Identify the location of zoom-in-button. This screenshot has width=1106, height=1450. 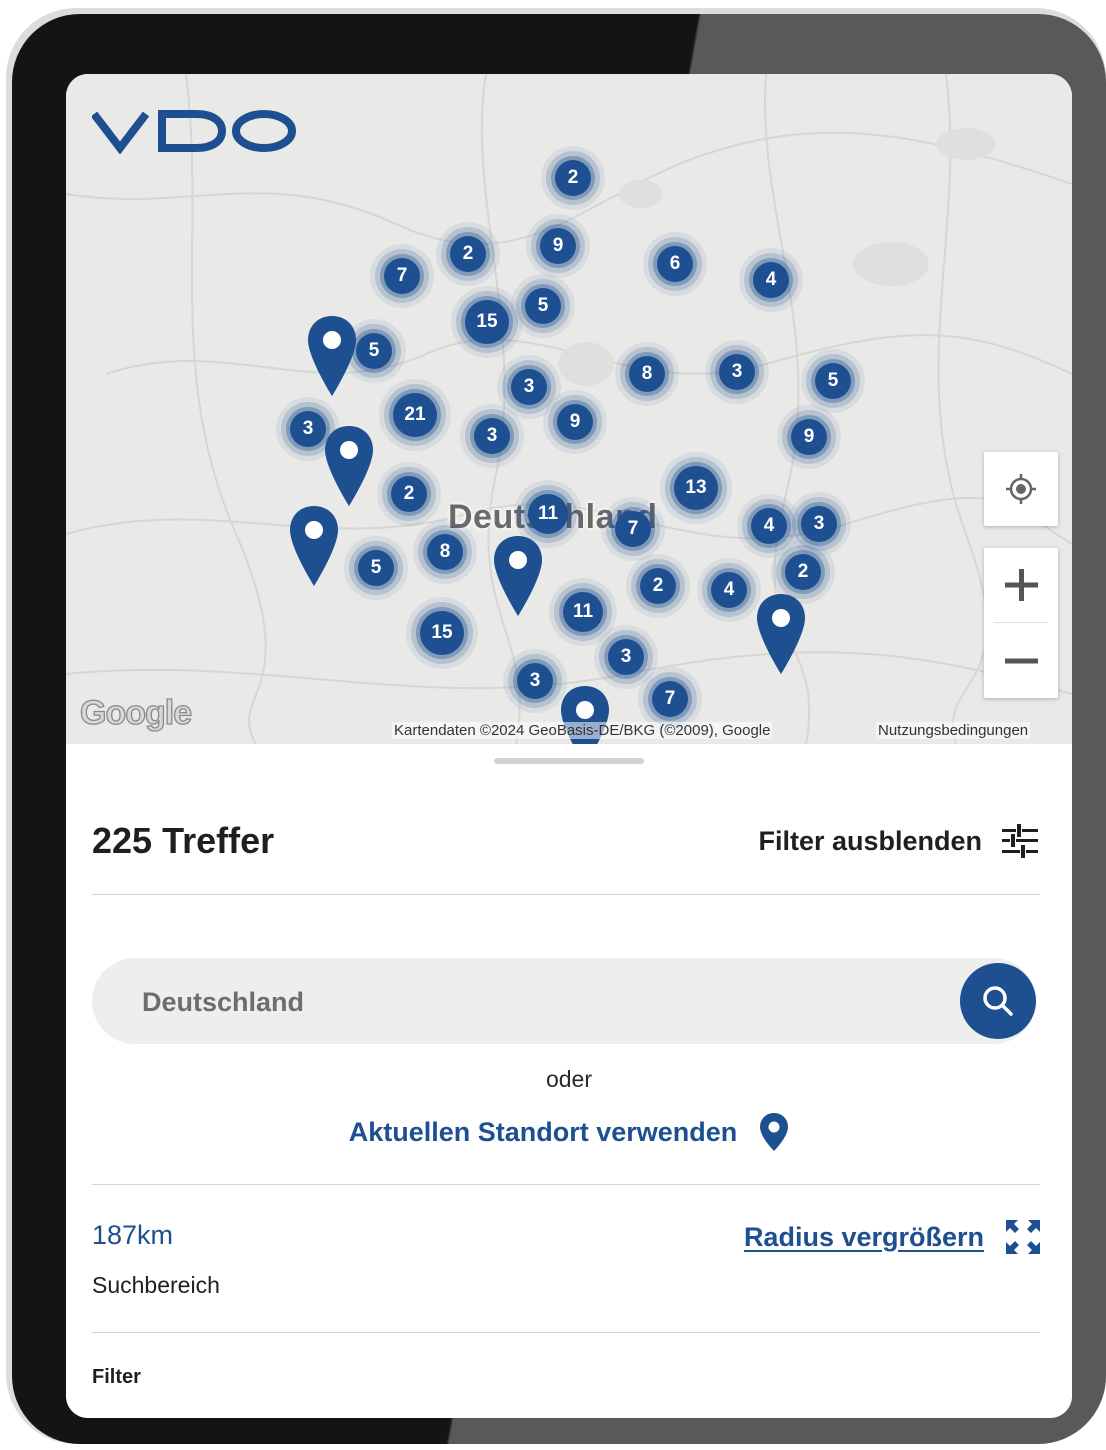
(1021, 585).